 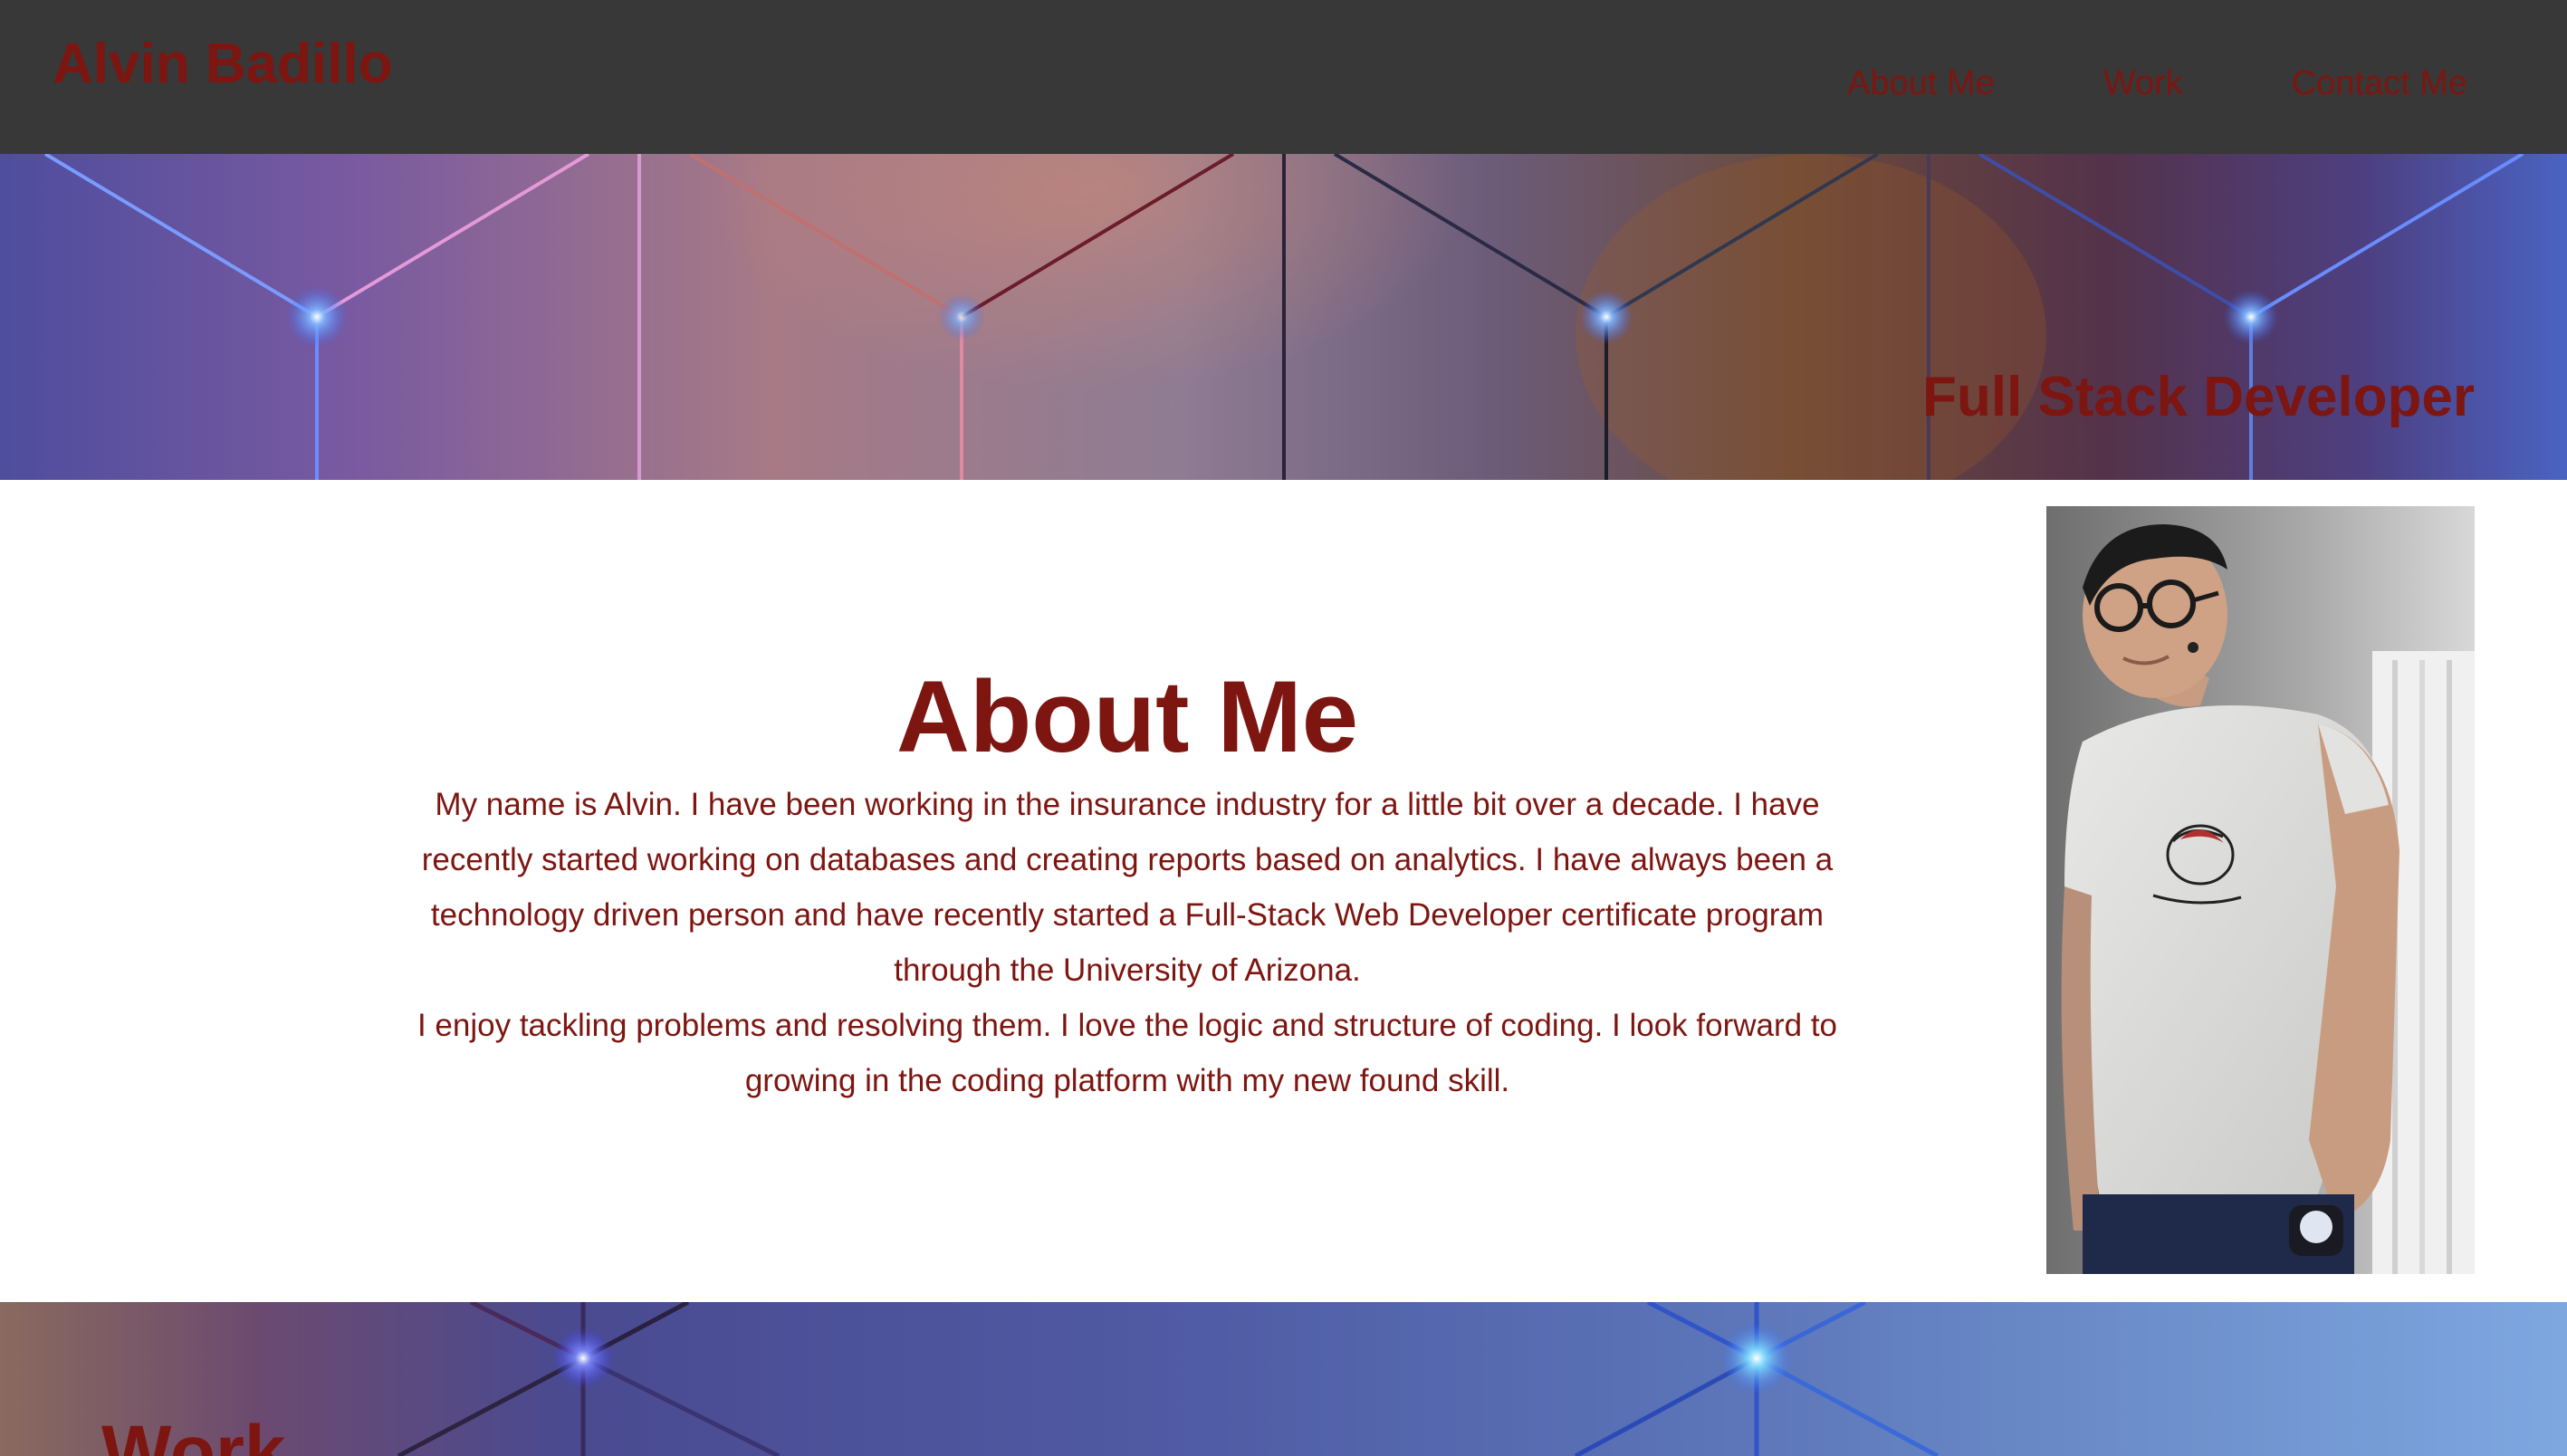 I want to click on work-section-banner: Work, so click(x=1283, y=1379).